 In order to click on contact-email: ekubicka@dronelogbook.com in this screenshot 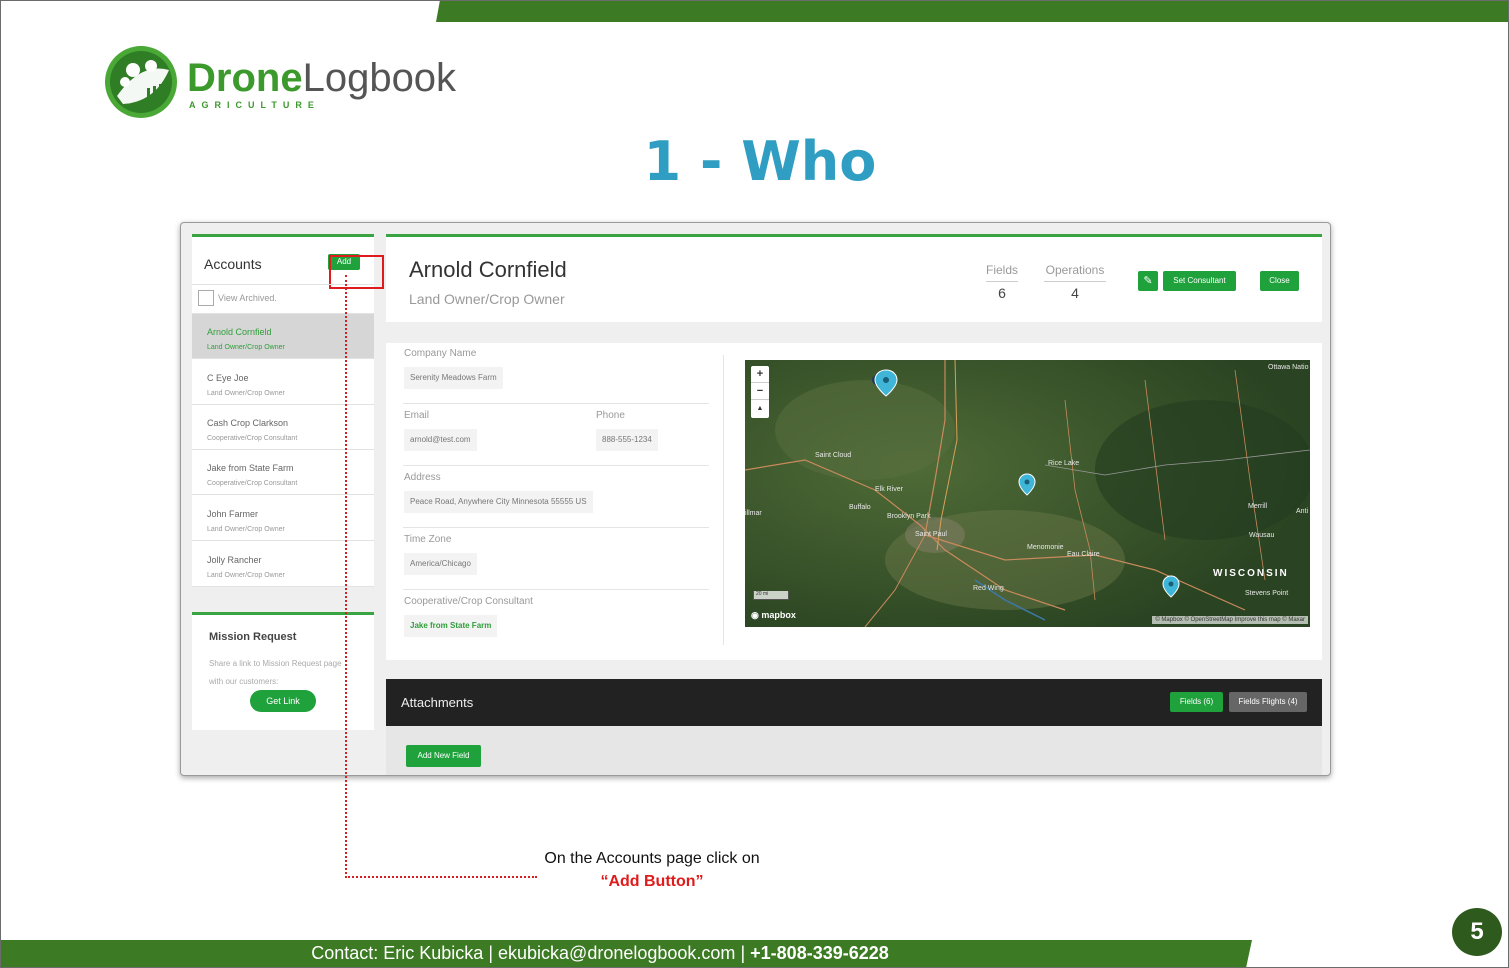, I will do `click(616, 953)`.